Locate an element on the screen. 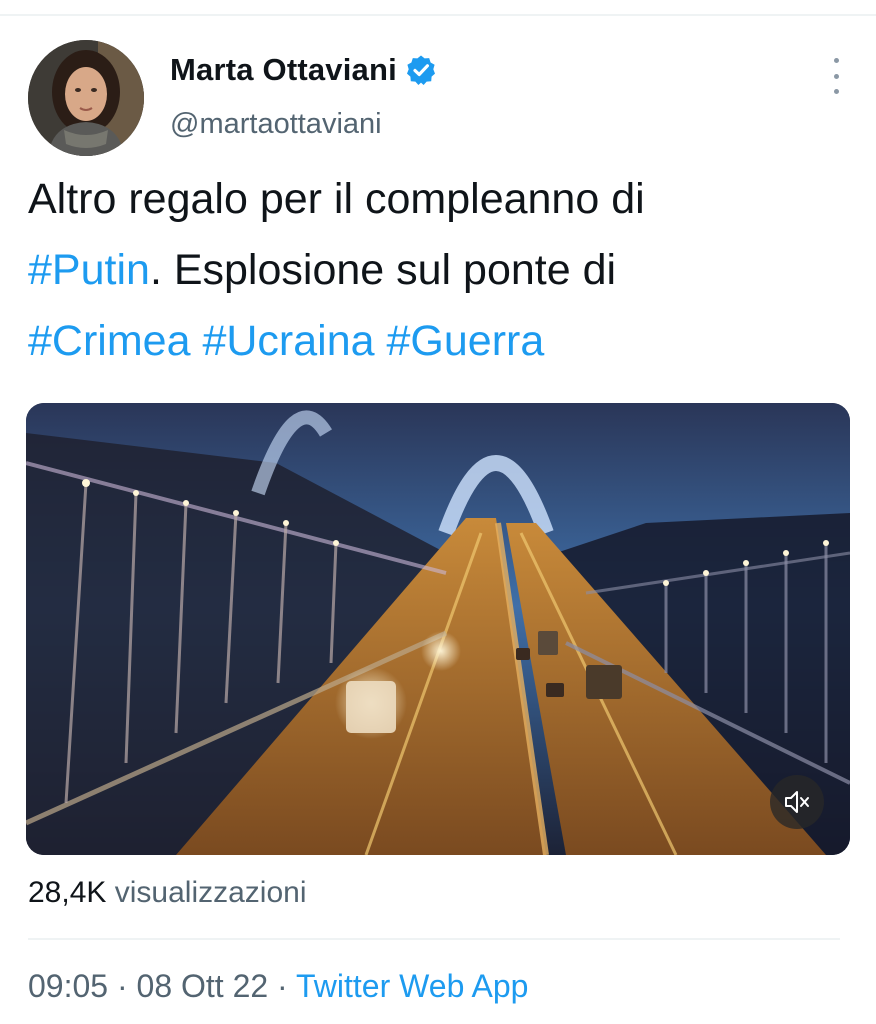 This screenshot has width=876, height=1024. tweet-source-link: Twitter Web App is located at coordinates (412, 986).